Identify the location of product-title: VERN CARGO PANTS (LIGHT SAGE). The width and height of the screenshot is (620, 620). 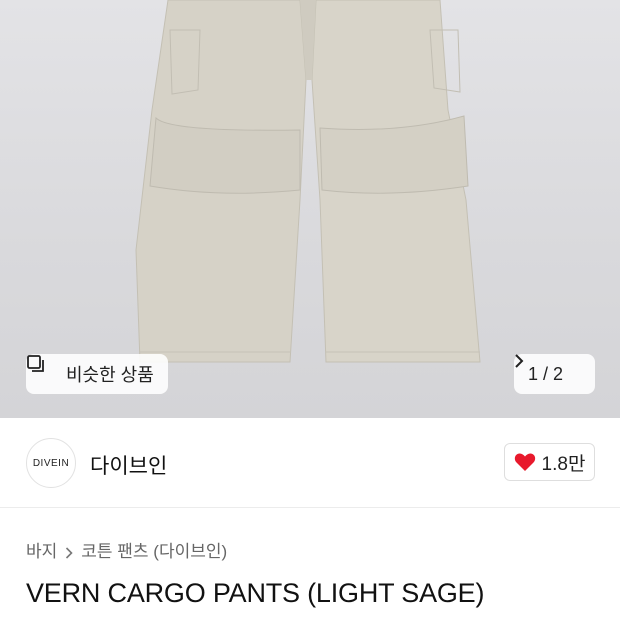
(255, 593).